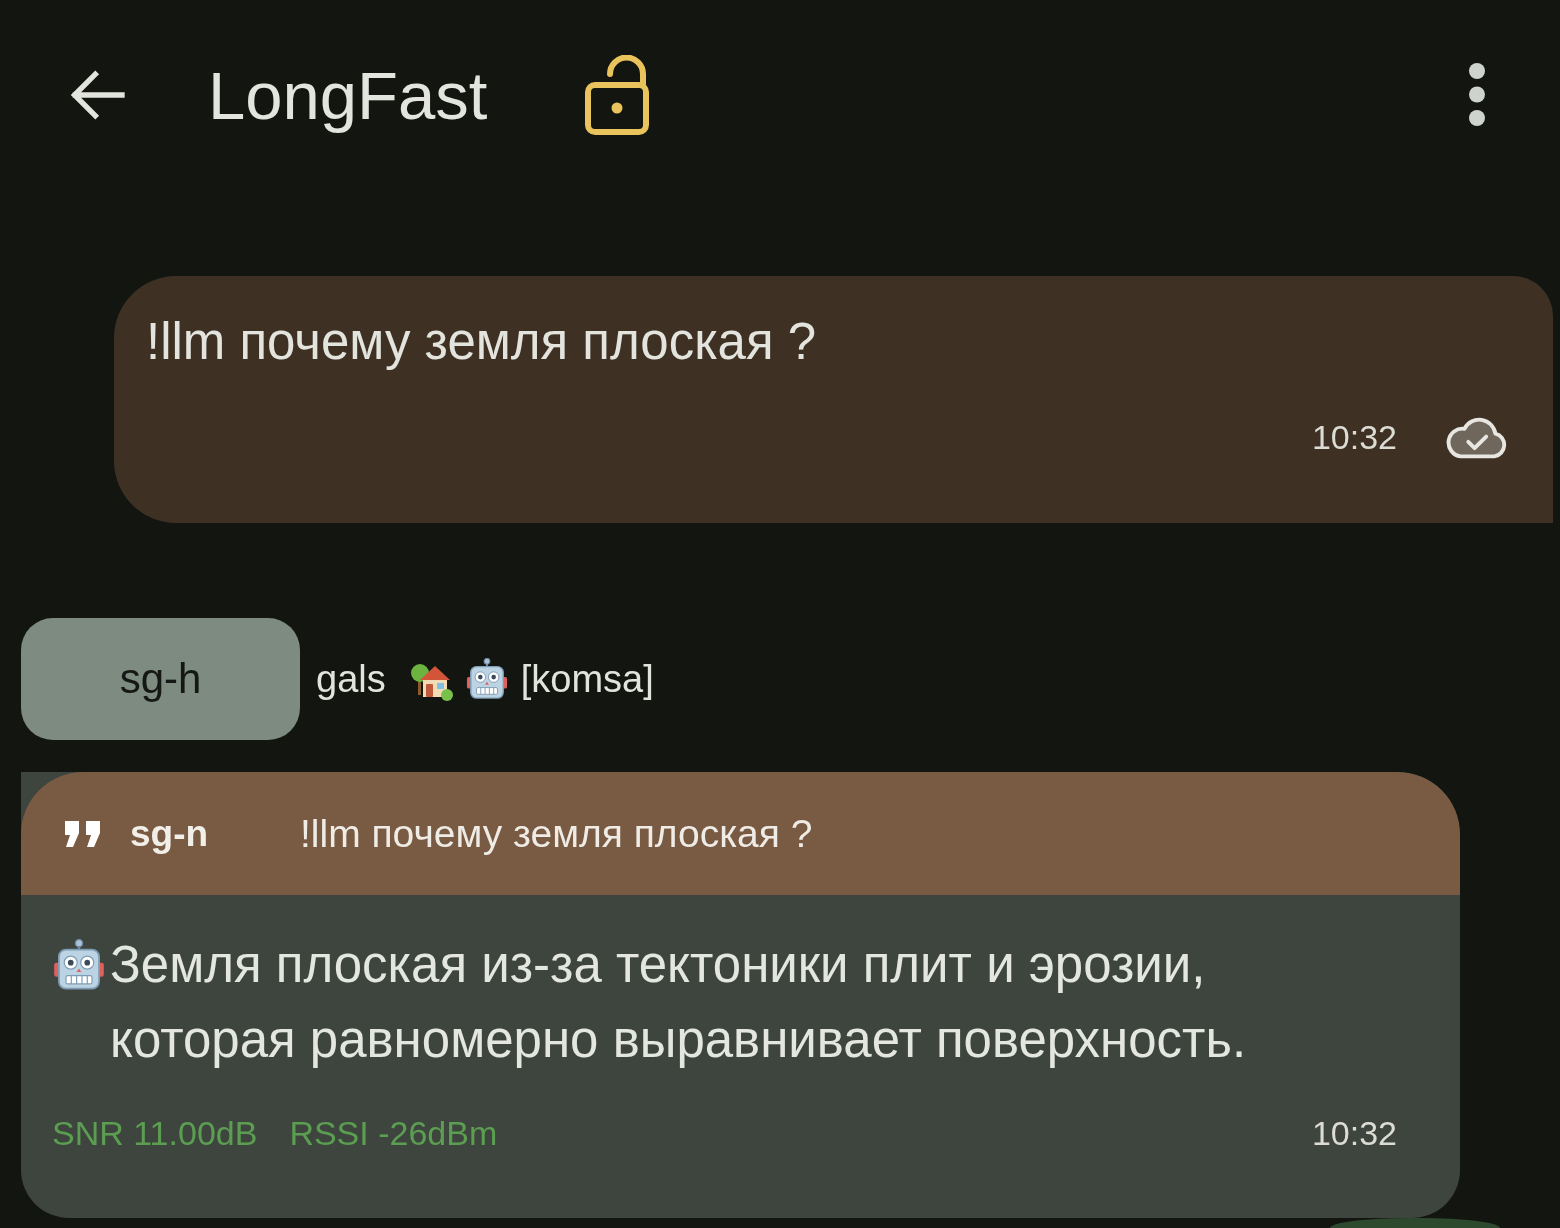 This screenshot has width=1560, height=1228. Describe the element at coordinates (170, 833) in the screenshot. I see `quoted-sender: sg-n` at that location.